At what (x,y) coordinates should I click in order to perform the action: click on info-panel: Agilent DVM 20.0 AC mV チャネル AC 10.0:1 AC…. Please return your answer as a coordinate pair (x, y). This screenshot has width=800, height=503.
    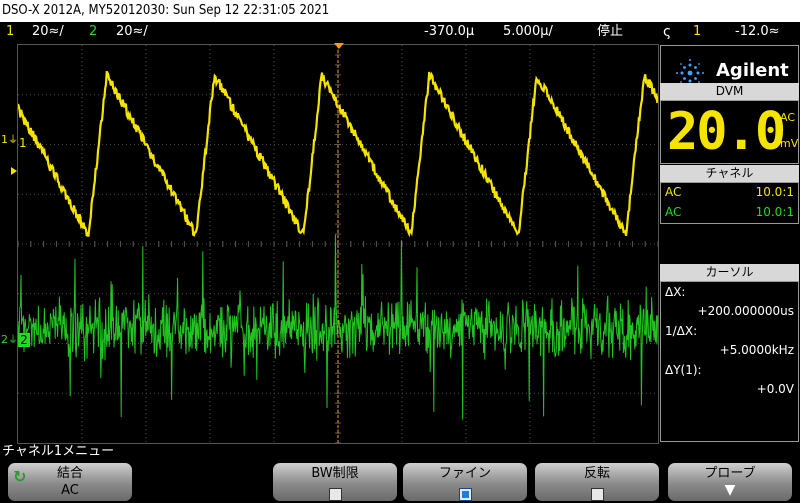
    Looking at the image, I should click on (729, 243).